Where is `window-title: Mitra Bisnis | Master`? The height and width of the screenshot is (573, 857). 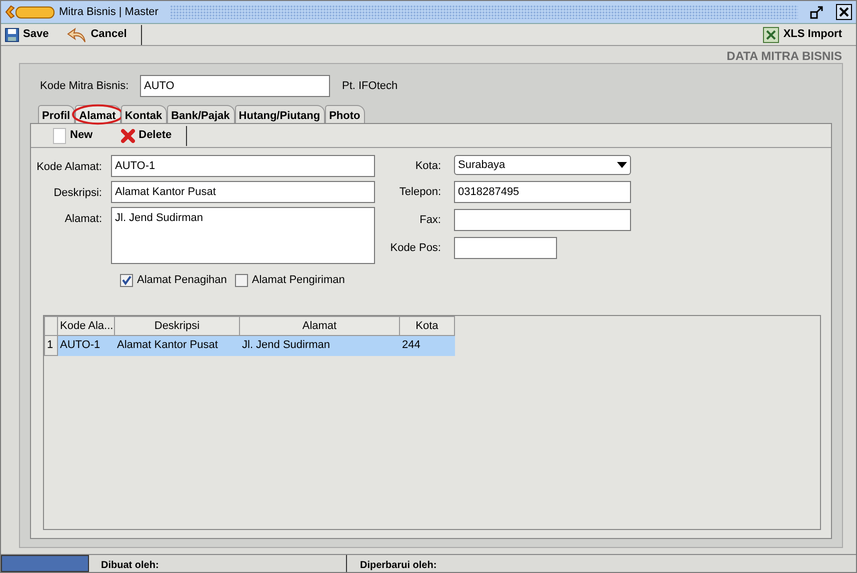 window-title: Mitra Bisnis | Master is located at coordinates (108, 12).